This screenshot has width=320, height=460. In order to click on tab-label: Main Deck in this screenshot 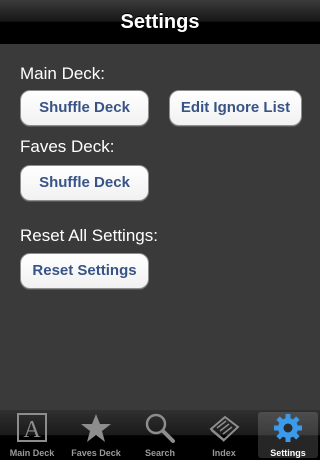, I will do `click(32, 453)`.